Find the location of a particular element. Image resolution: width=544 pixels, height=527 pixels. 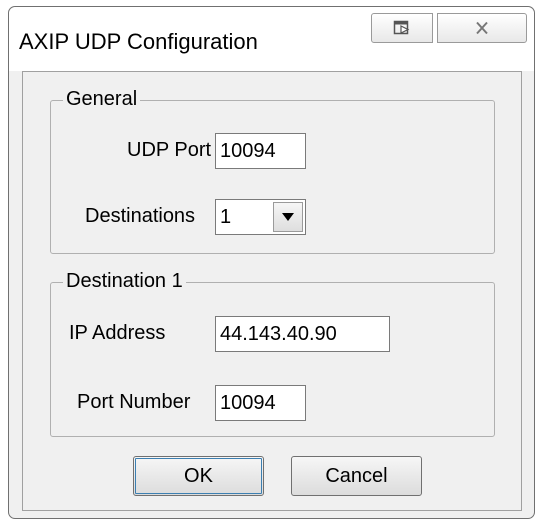

ip-address-input is located at coordinates (302, 334).